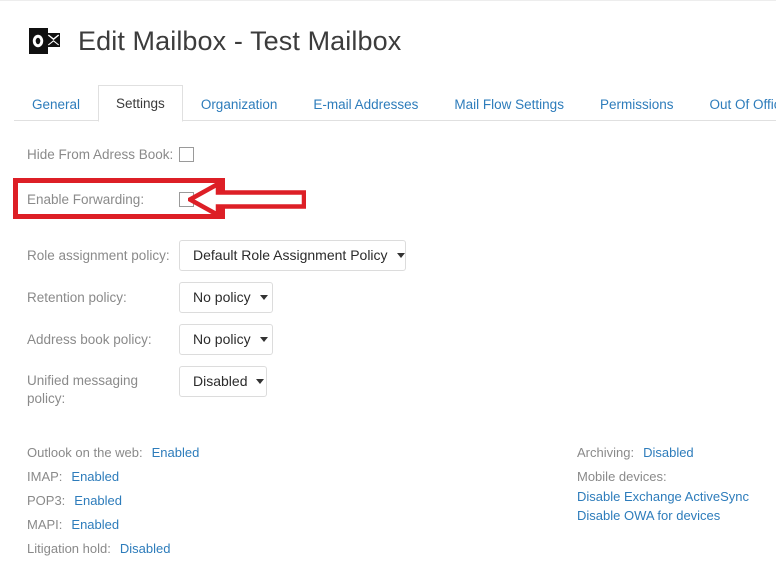 The height and width of the screenshot is (583, 776). Describe the element at coordinates (113, 548) in the screenshot. I see `status-row-litigation-hold: Litigation hold: Disabled` at that location.